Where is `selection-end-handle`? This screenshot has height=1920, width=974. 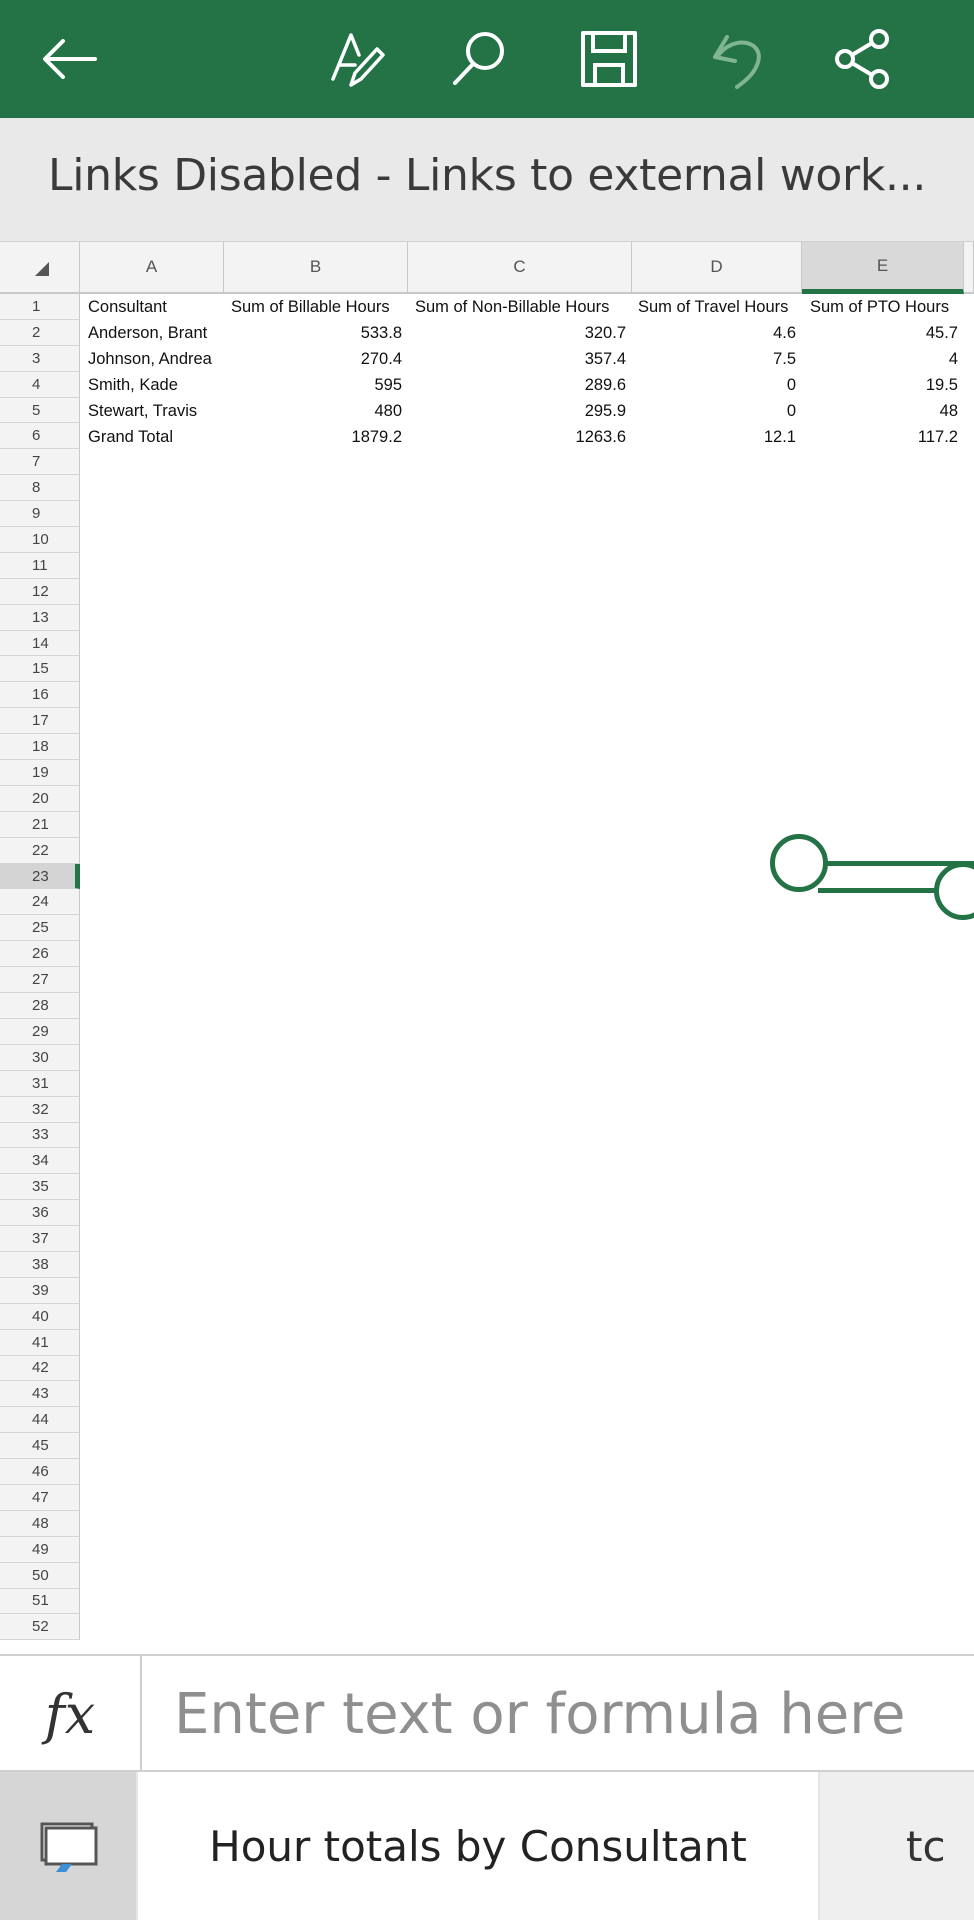
selection-end-handle is located at coordinates (954, 891).